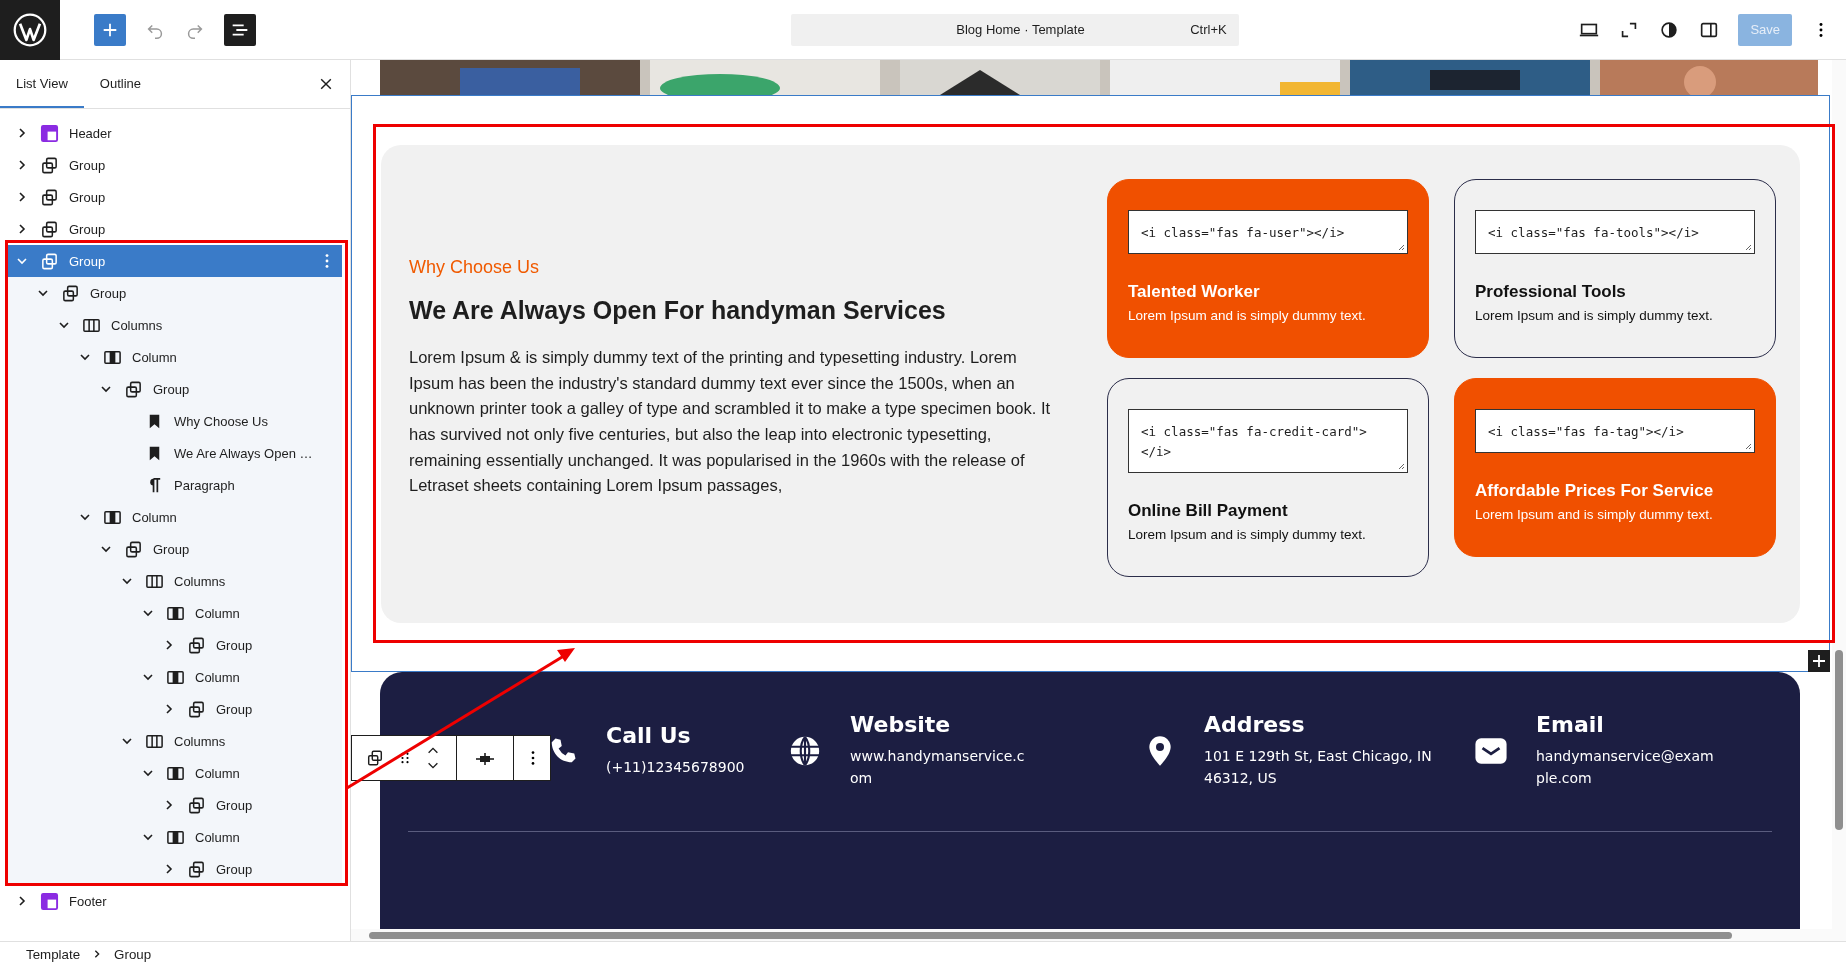  What do you see at coordinates (240, 29) in the screenshot?
I see `list-view-button` at bounding box center [240, 29].